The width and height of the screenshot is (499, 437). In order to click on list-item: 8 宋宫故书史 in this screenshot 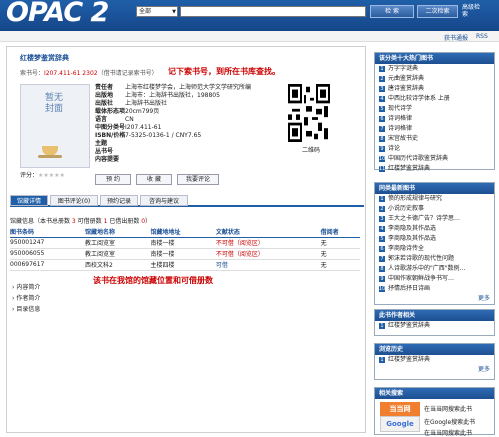, I will do `click(434, 139)`.